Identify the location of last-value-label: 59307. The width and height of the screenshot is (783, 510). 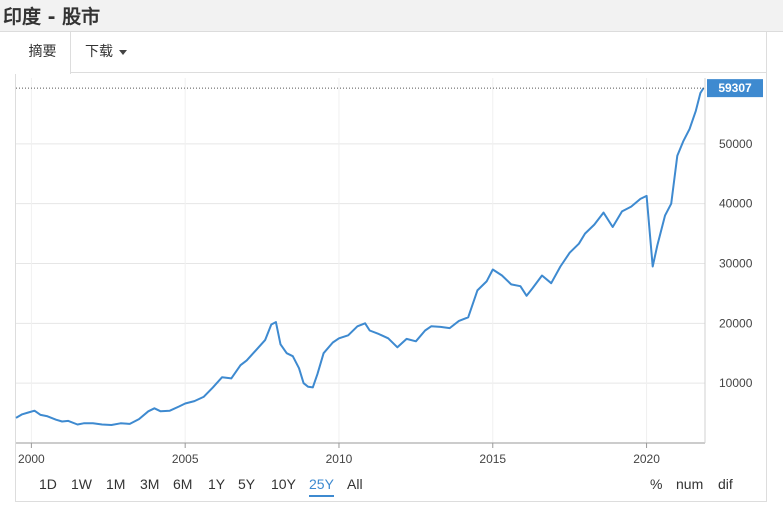
(735, 88).